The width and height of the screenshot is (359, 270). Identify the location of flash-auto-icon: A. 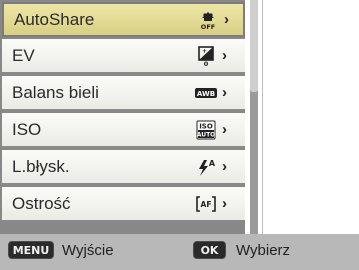
(206, 167).